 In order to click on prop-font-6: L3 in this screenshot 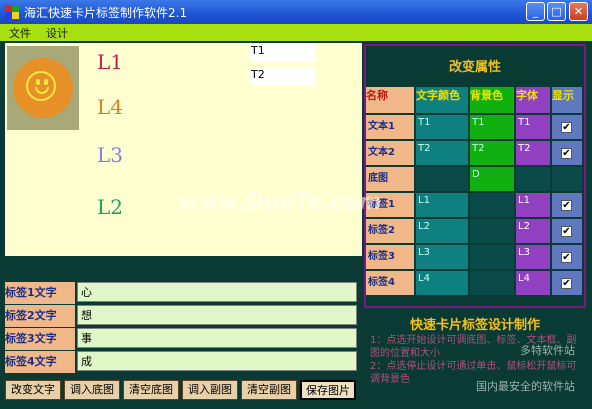, I will do `click(533, 257)`.